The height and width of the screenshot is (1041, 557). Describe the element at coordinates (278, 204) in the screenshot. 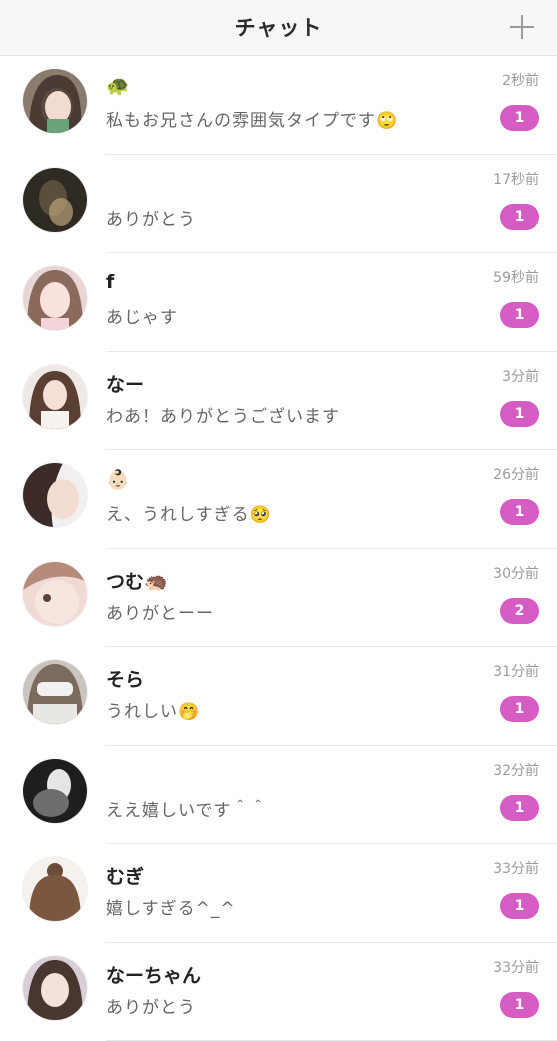

I see `chat-row: ありがとう 17秒前 1` at that location.